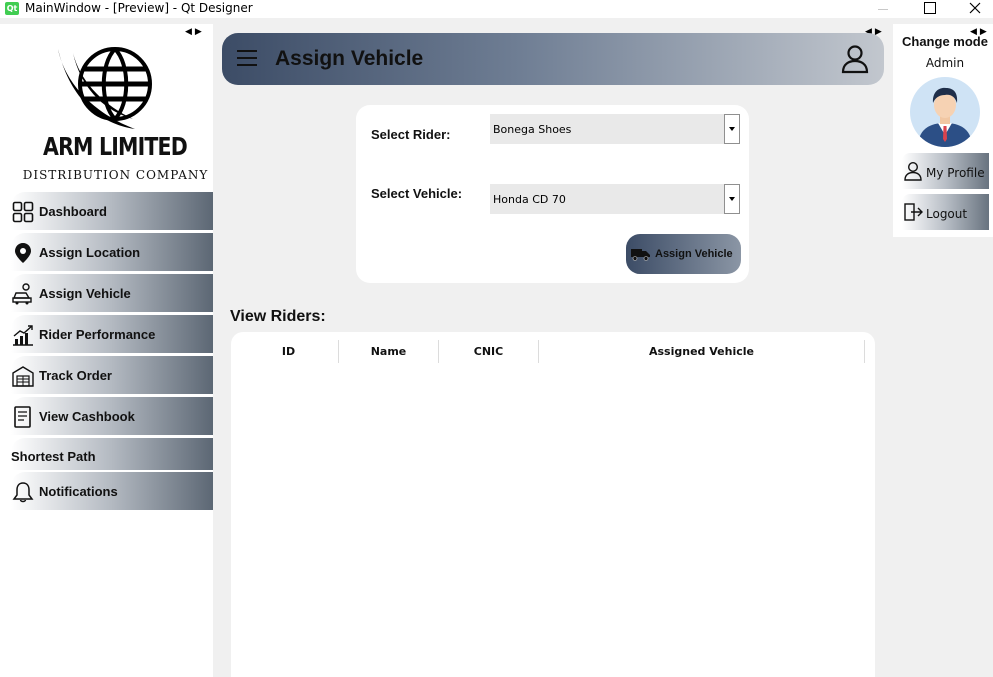  Describe the element at coordinates (278, 316) in the screenshot. I see `riders-section-title: View Riders:` at that location.